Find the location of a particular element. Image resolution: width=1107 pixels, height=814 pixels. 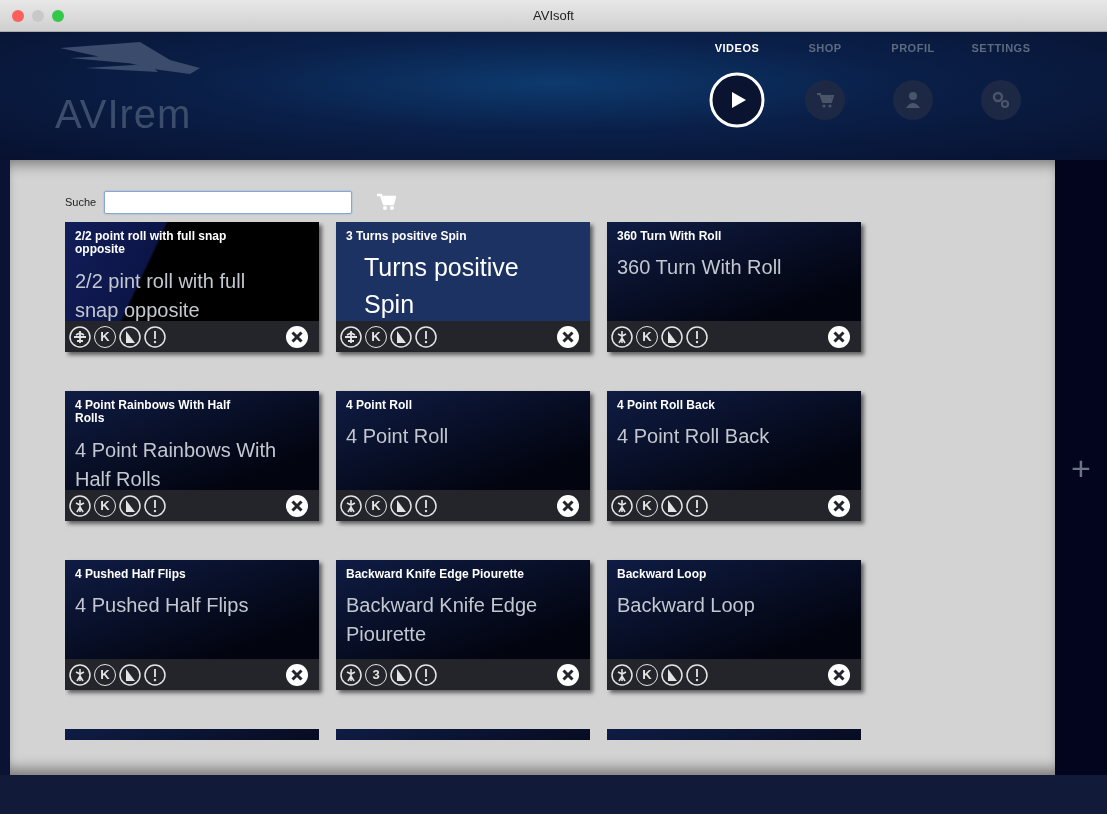

preview-text: 4 Point Roll is located at coordinates (398, 437).